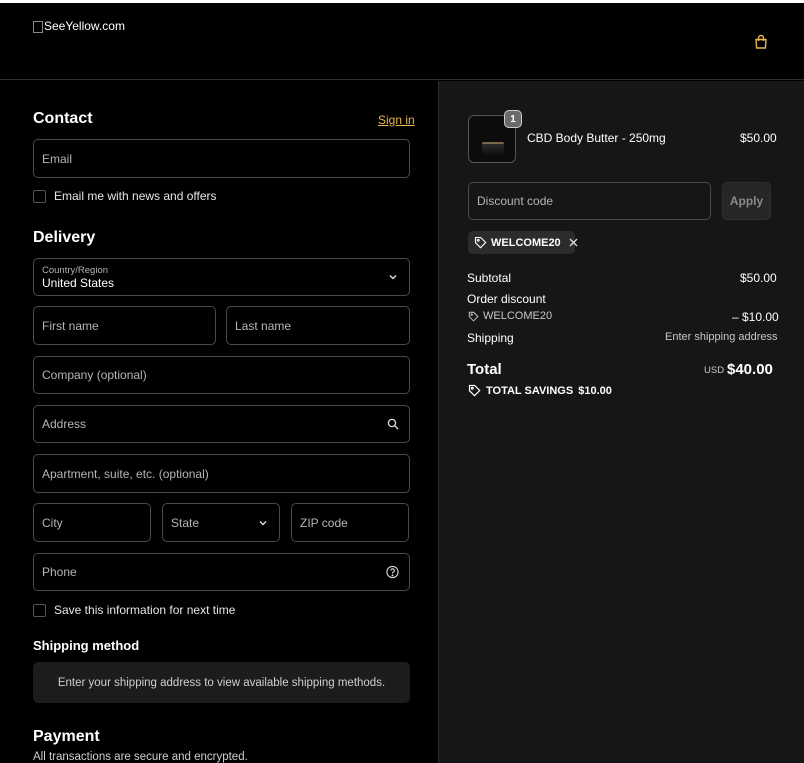  I want to click on savings-label: TOTAL SAVINGS, so click(530, 390).